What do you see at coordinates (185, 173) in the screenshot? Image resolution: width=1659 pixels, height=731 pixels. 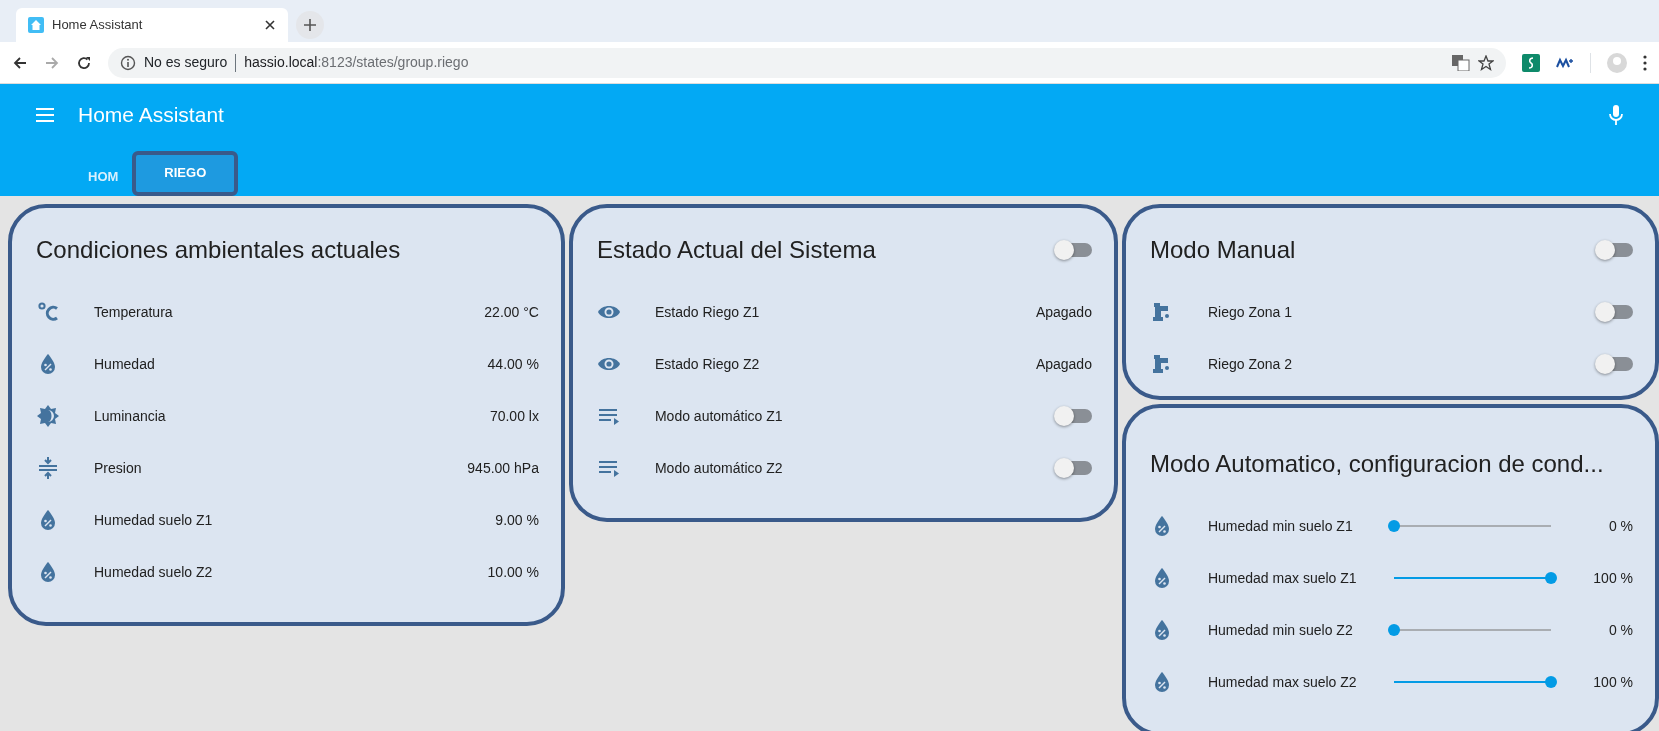 I see `tab: RIEGO` at bounding box center [185, 173].